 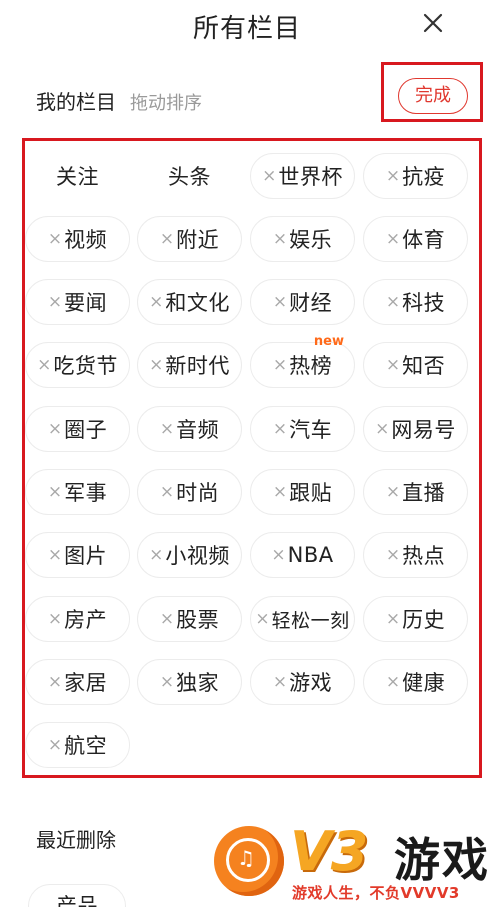 What do you see at coordinates (76, 102) in the screenshot?
I see `my-channels-title: 我的栏目` at bounding box center [76, 102].